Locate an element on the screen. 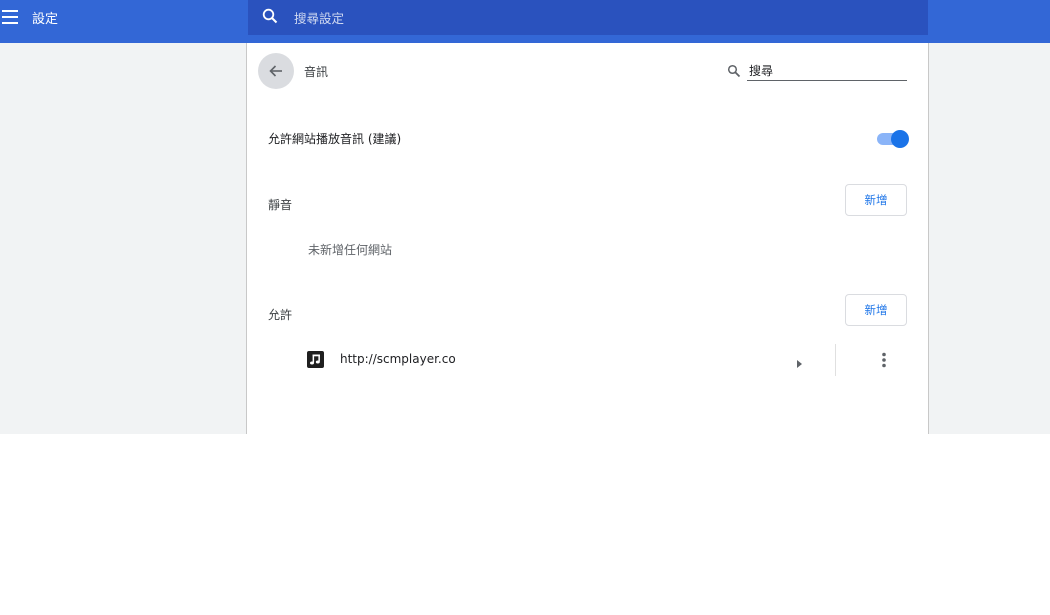 This screenshot has width=1050, height=615. settings-search-placeholder: 搜尋設定 is located at coordinates (319, 18).